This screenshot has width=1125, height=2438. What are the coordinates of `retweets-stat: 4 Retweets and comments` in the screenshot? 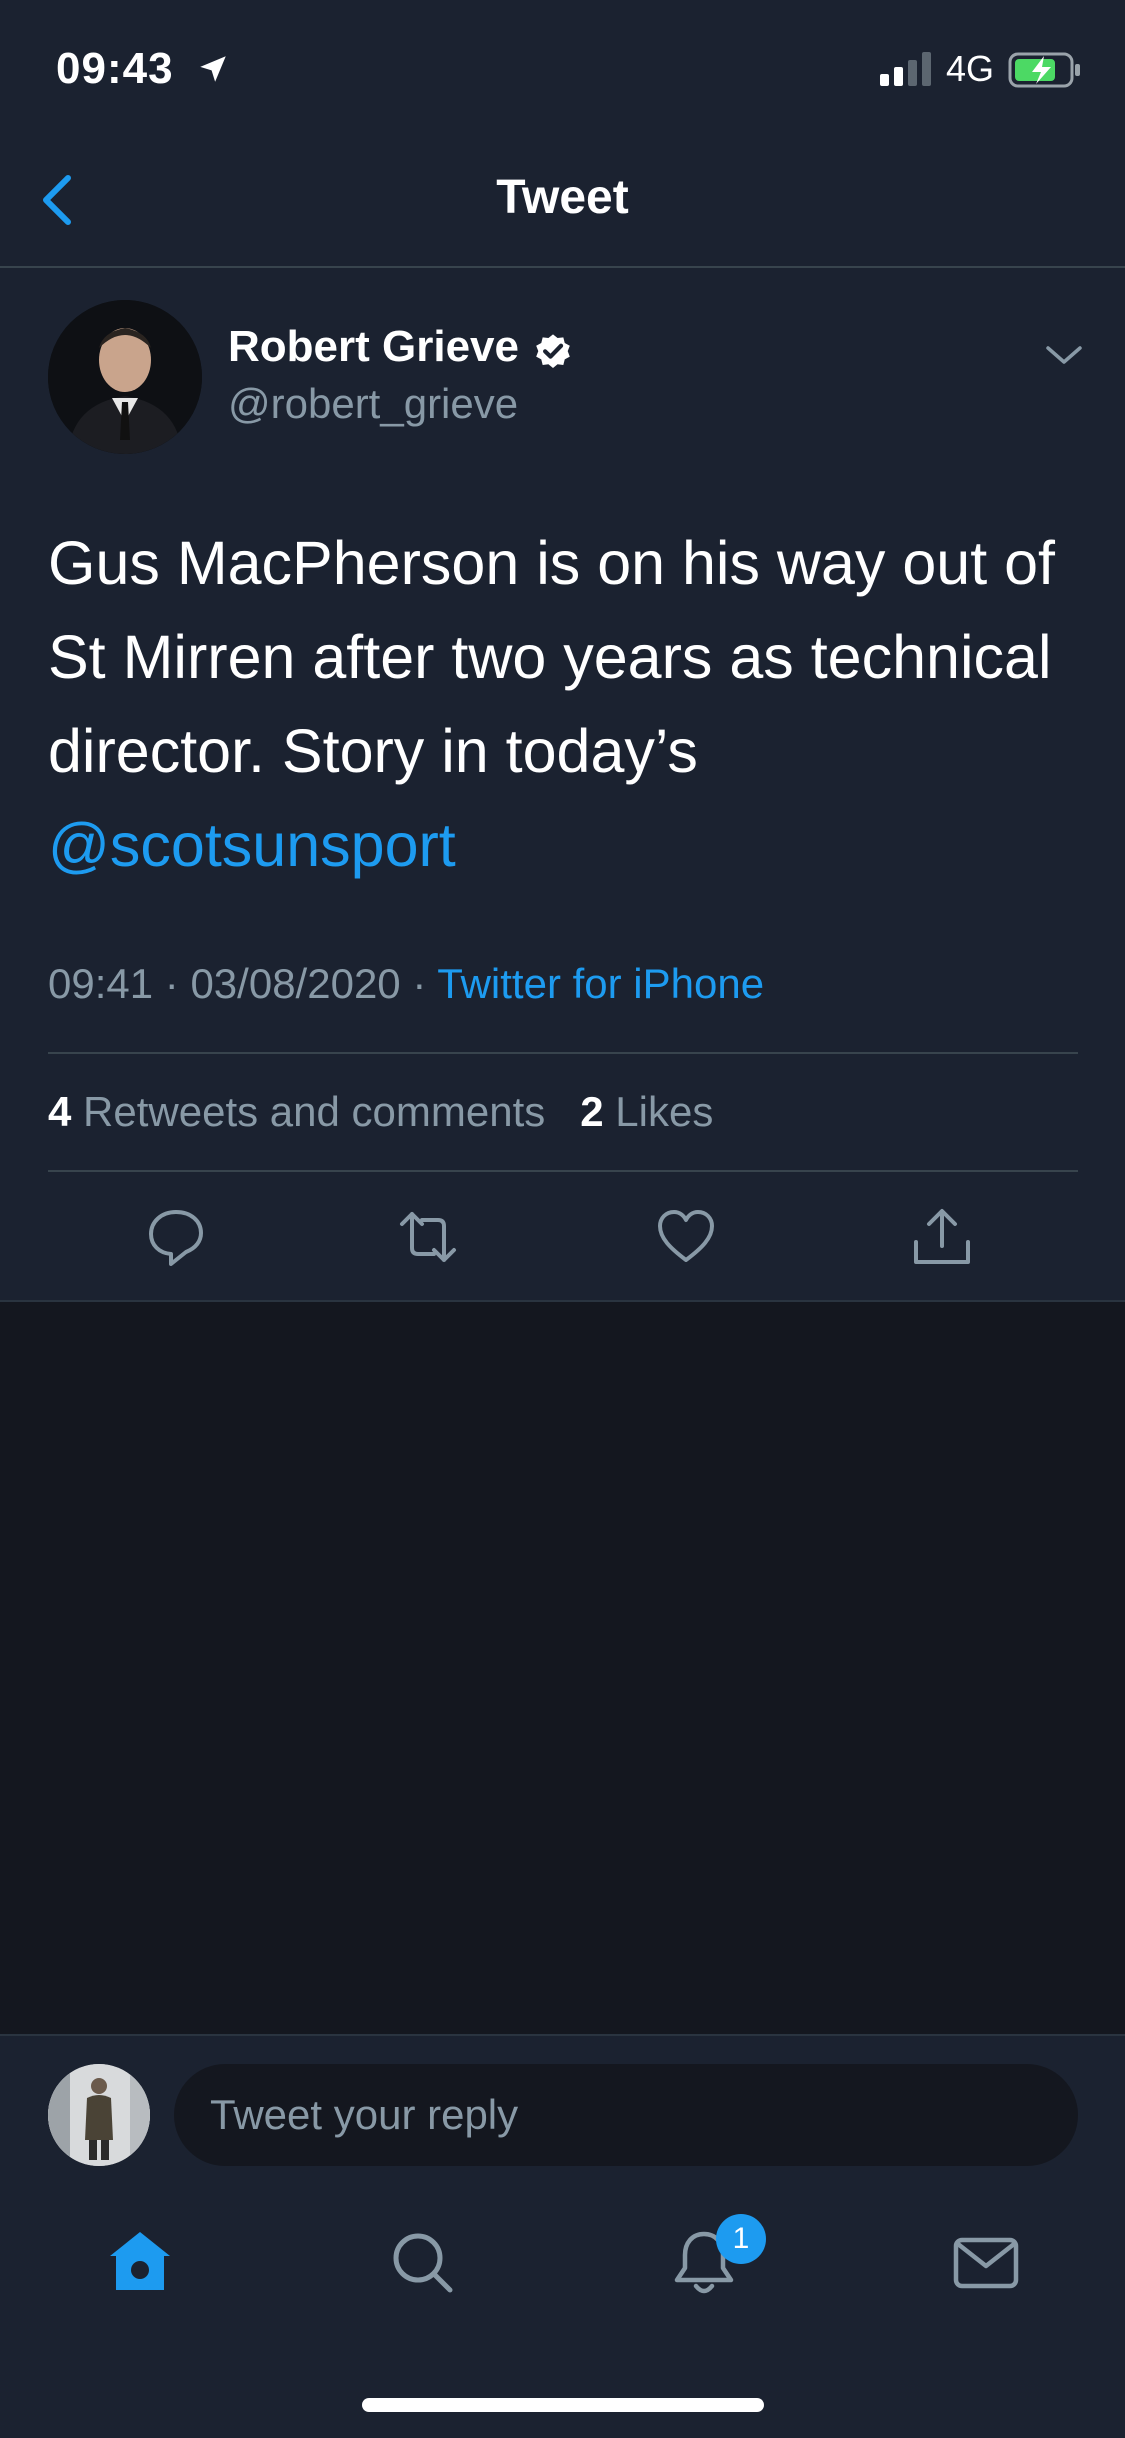 It's located at (296, 1111).